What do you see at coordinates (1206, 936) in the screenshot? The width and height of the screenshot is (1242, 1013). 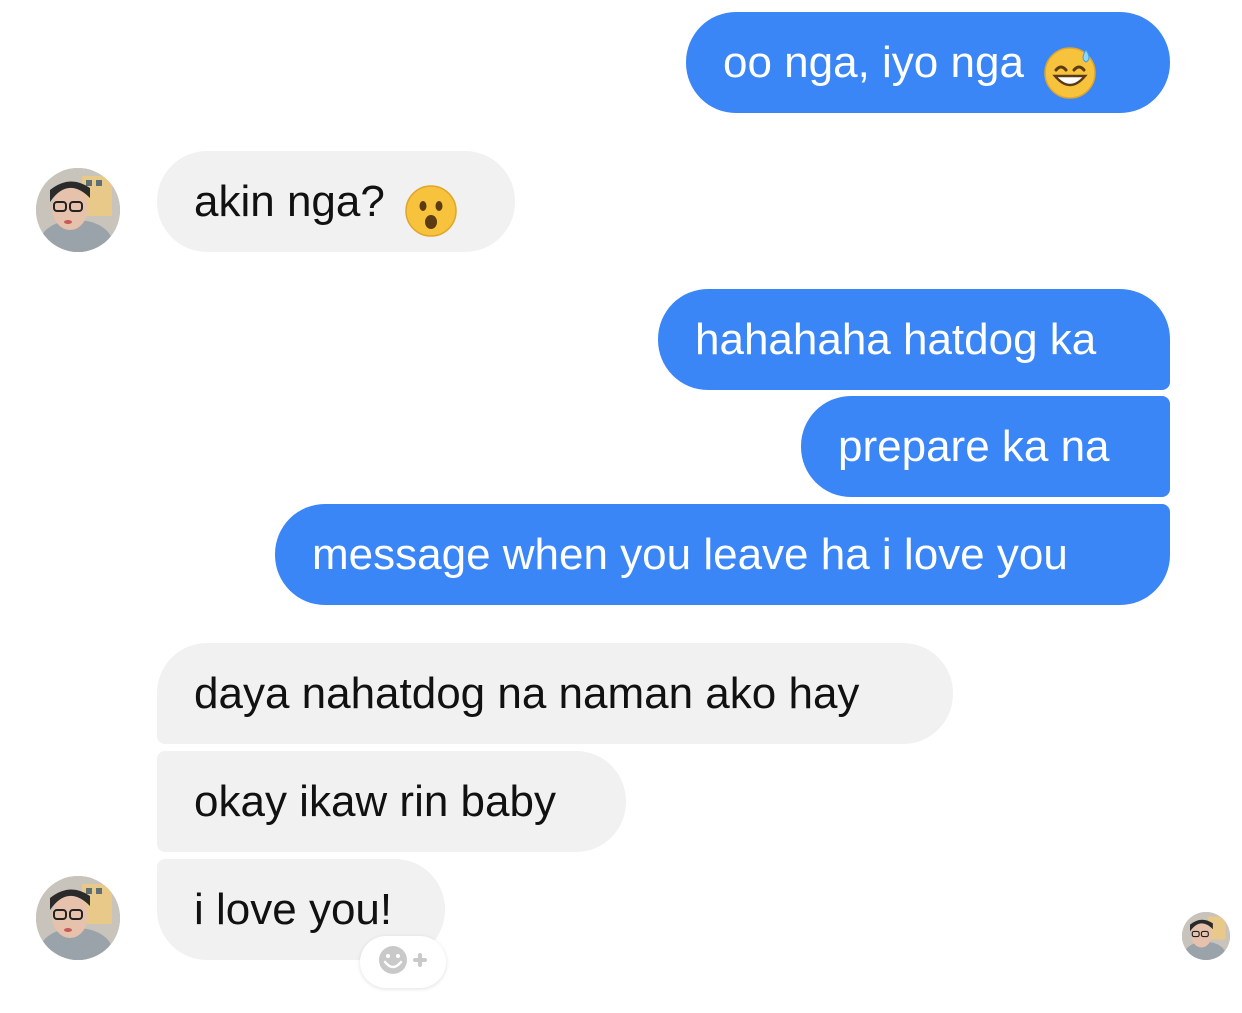 I see `read-receipt-avatar` at bounding box center [1206, 936].